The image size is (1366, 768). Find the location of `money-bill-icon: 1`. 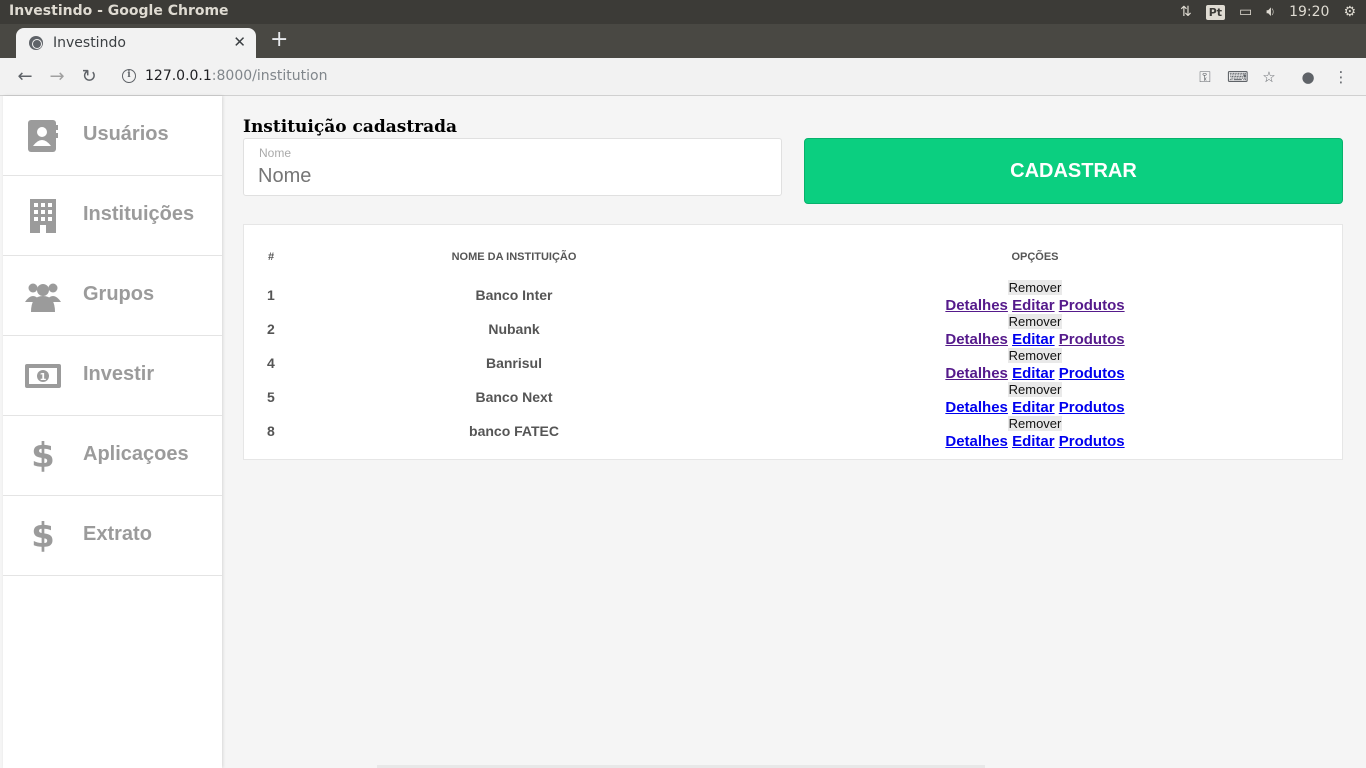

money-bill-icon: 1 is located at coordinates (43, 376).